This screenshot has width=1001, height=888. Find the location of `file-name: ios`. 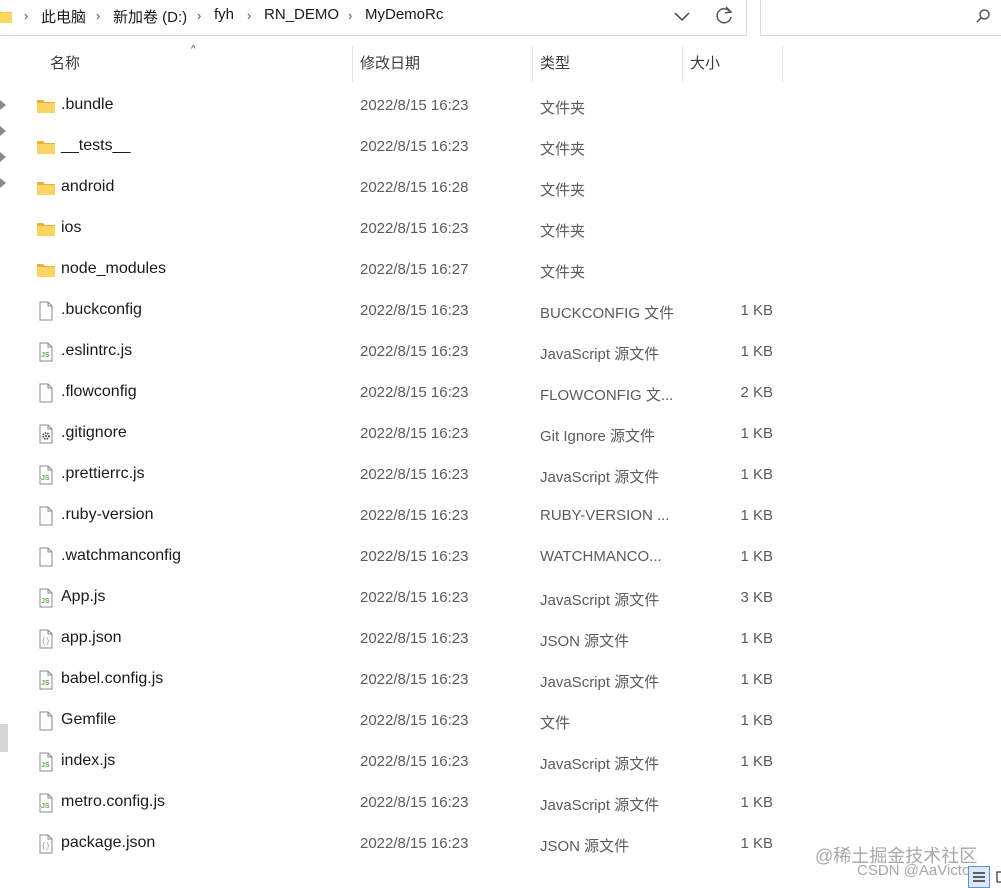

file-name: ios is located at coordinates (71, 228).